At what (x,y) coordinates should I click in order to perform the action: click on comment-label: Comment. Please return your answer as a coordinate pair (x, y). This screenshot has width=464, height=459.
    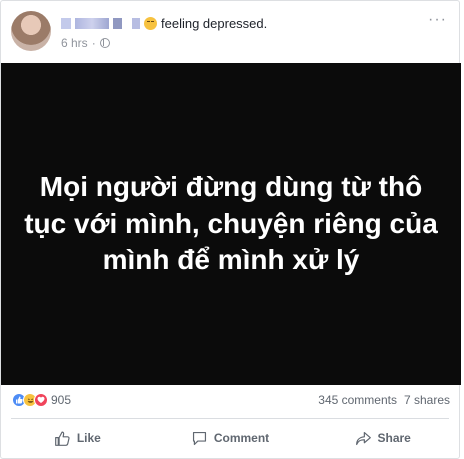
    Looking at the image, I should click on (241, 438).